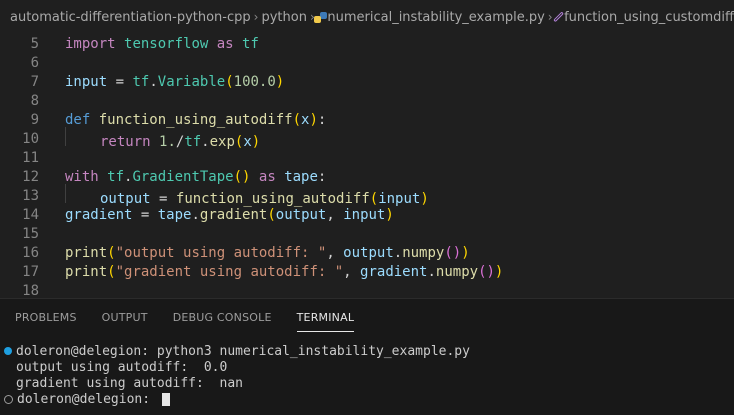 The height and width of the screenshot is (415, 734). I want to click on line-number: 13, so click(30, 195).